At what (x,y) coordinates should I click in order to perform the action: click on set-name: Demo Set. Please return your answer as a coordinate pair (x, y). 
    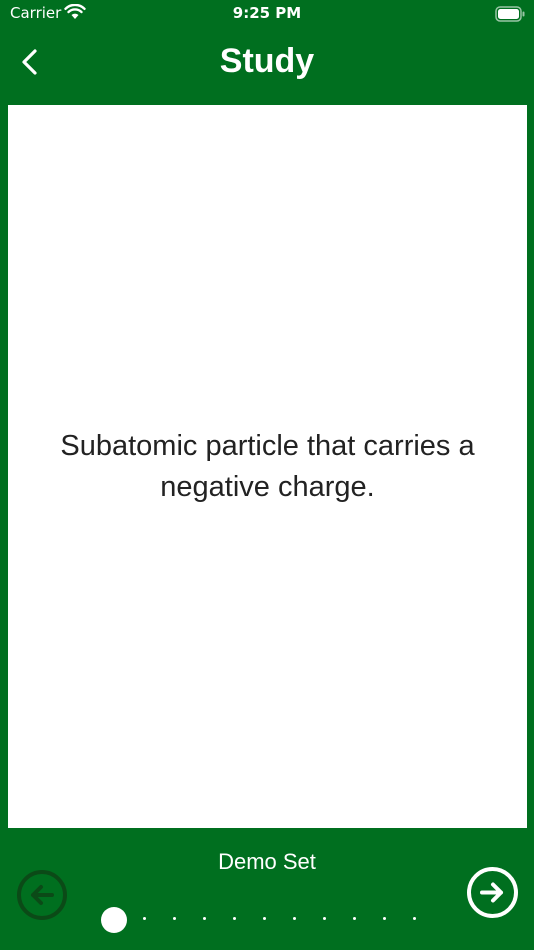
    Looking at the image, I should click on (267, 861).